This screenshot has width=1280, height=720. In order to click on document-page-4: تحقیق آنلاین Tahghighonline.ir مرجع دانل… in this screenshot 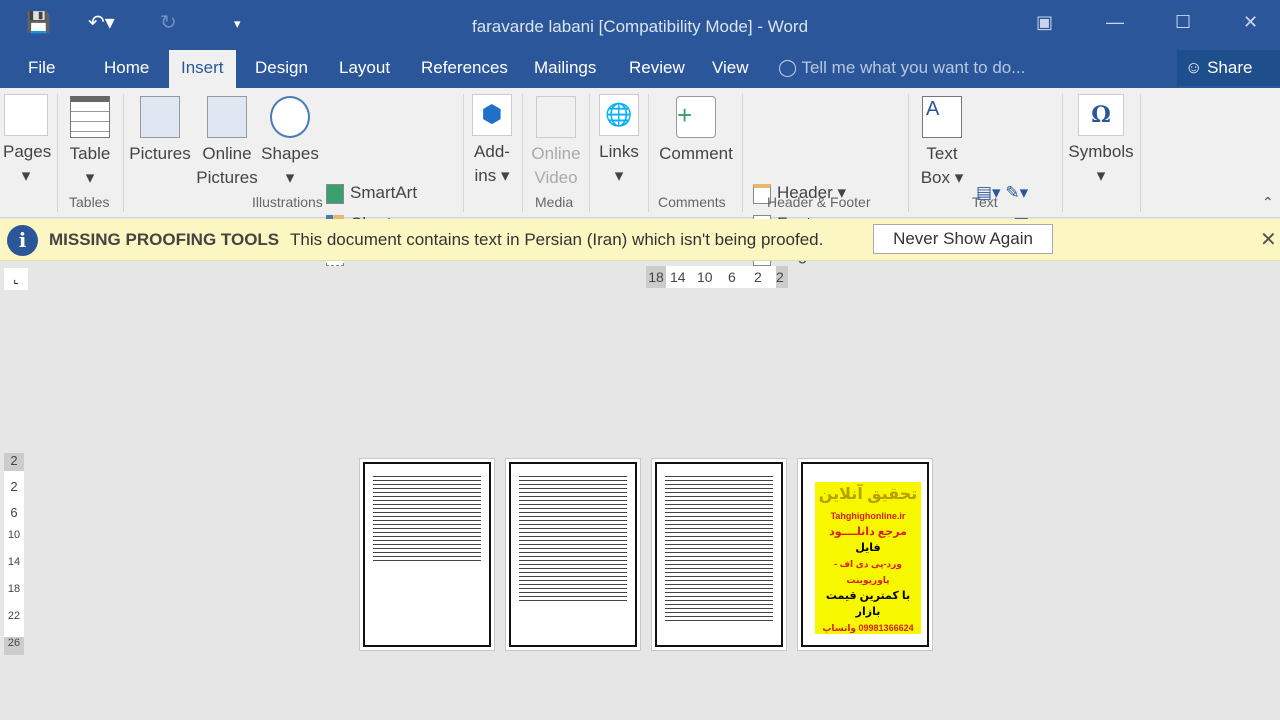, I will do `click(865, 554)`.